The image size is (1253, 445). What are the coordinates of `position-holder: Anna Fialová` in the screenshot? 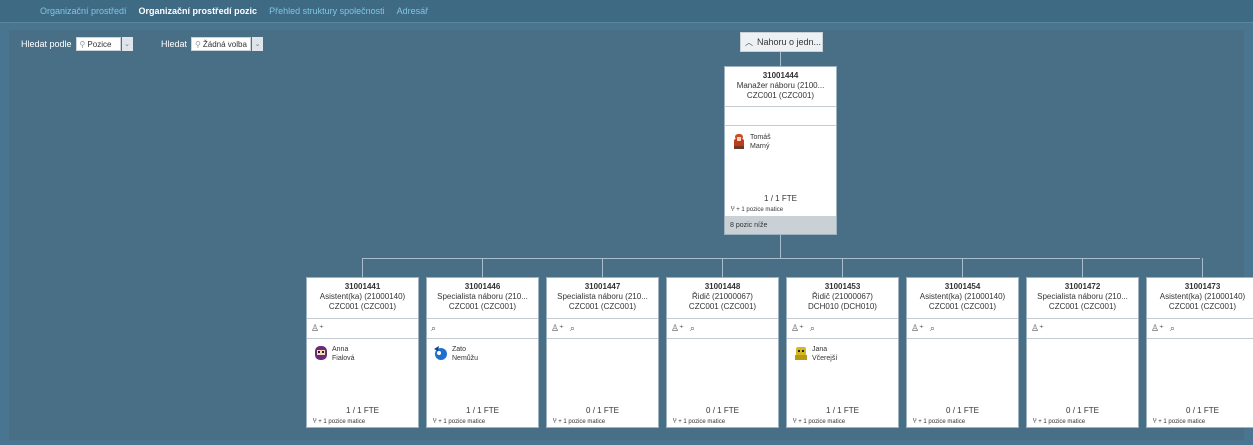 It's located at (331, 358).